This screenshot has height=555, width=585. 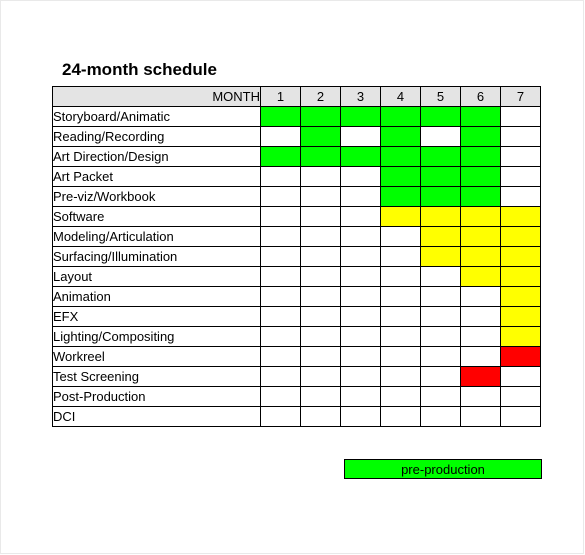 What do you see at coordinates (156, 156) in the screenshot?
I see `task-label: Art Direction/Design` at bounding box center [156, 156].